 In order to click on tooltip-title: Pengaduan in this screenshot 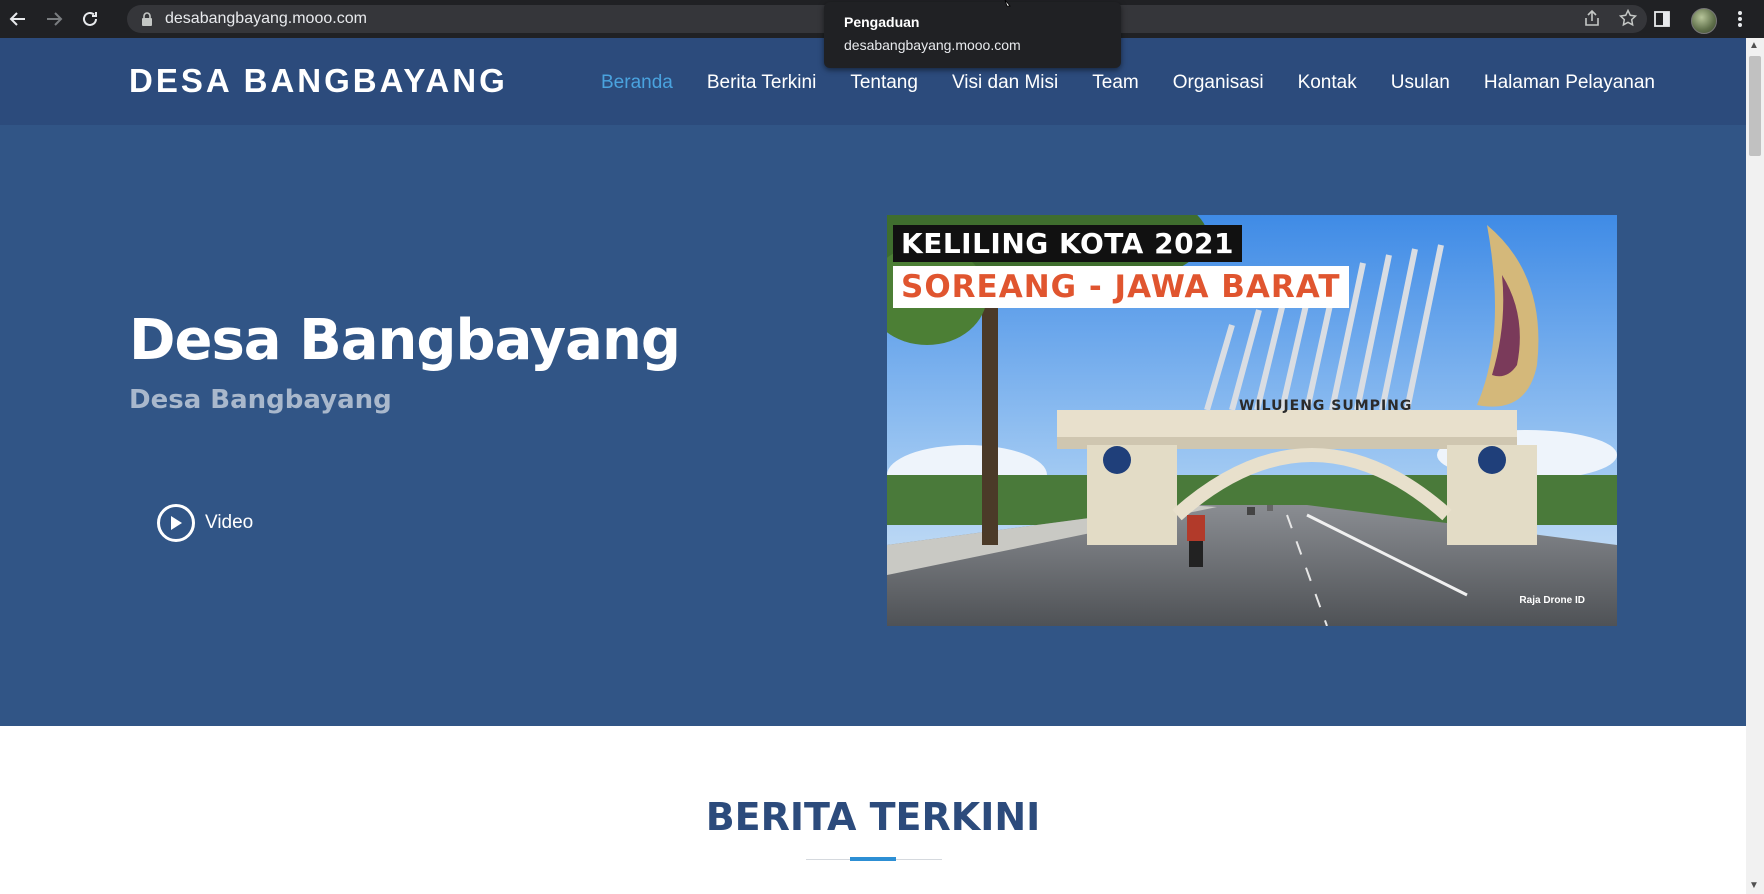, I will do `click(882, 22)`.